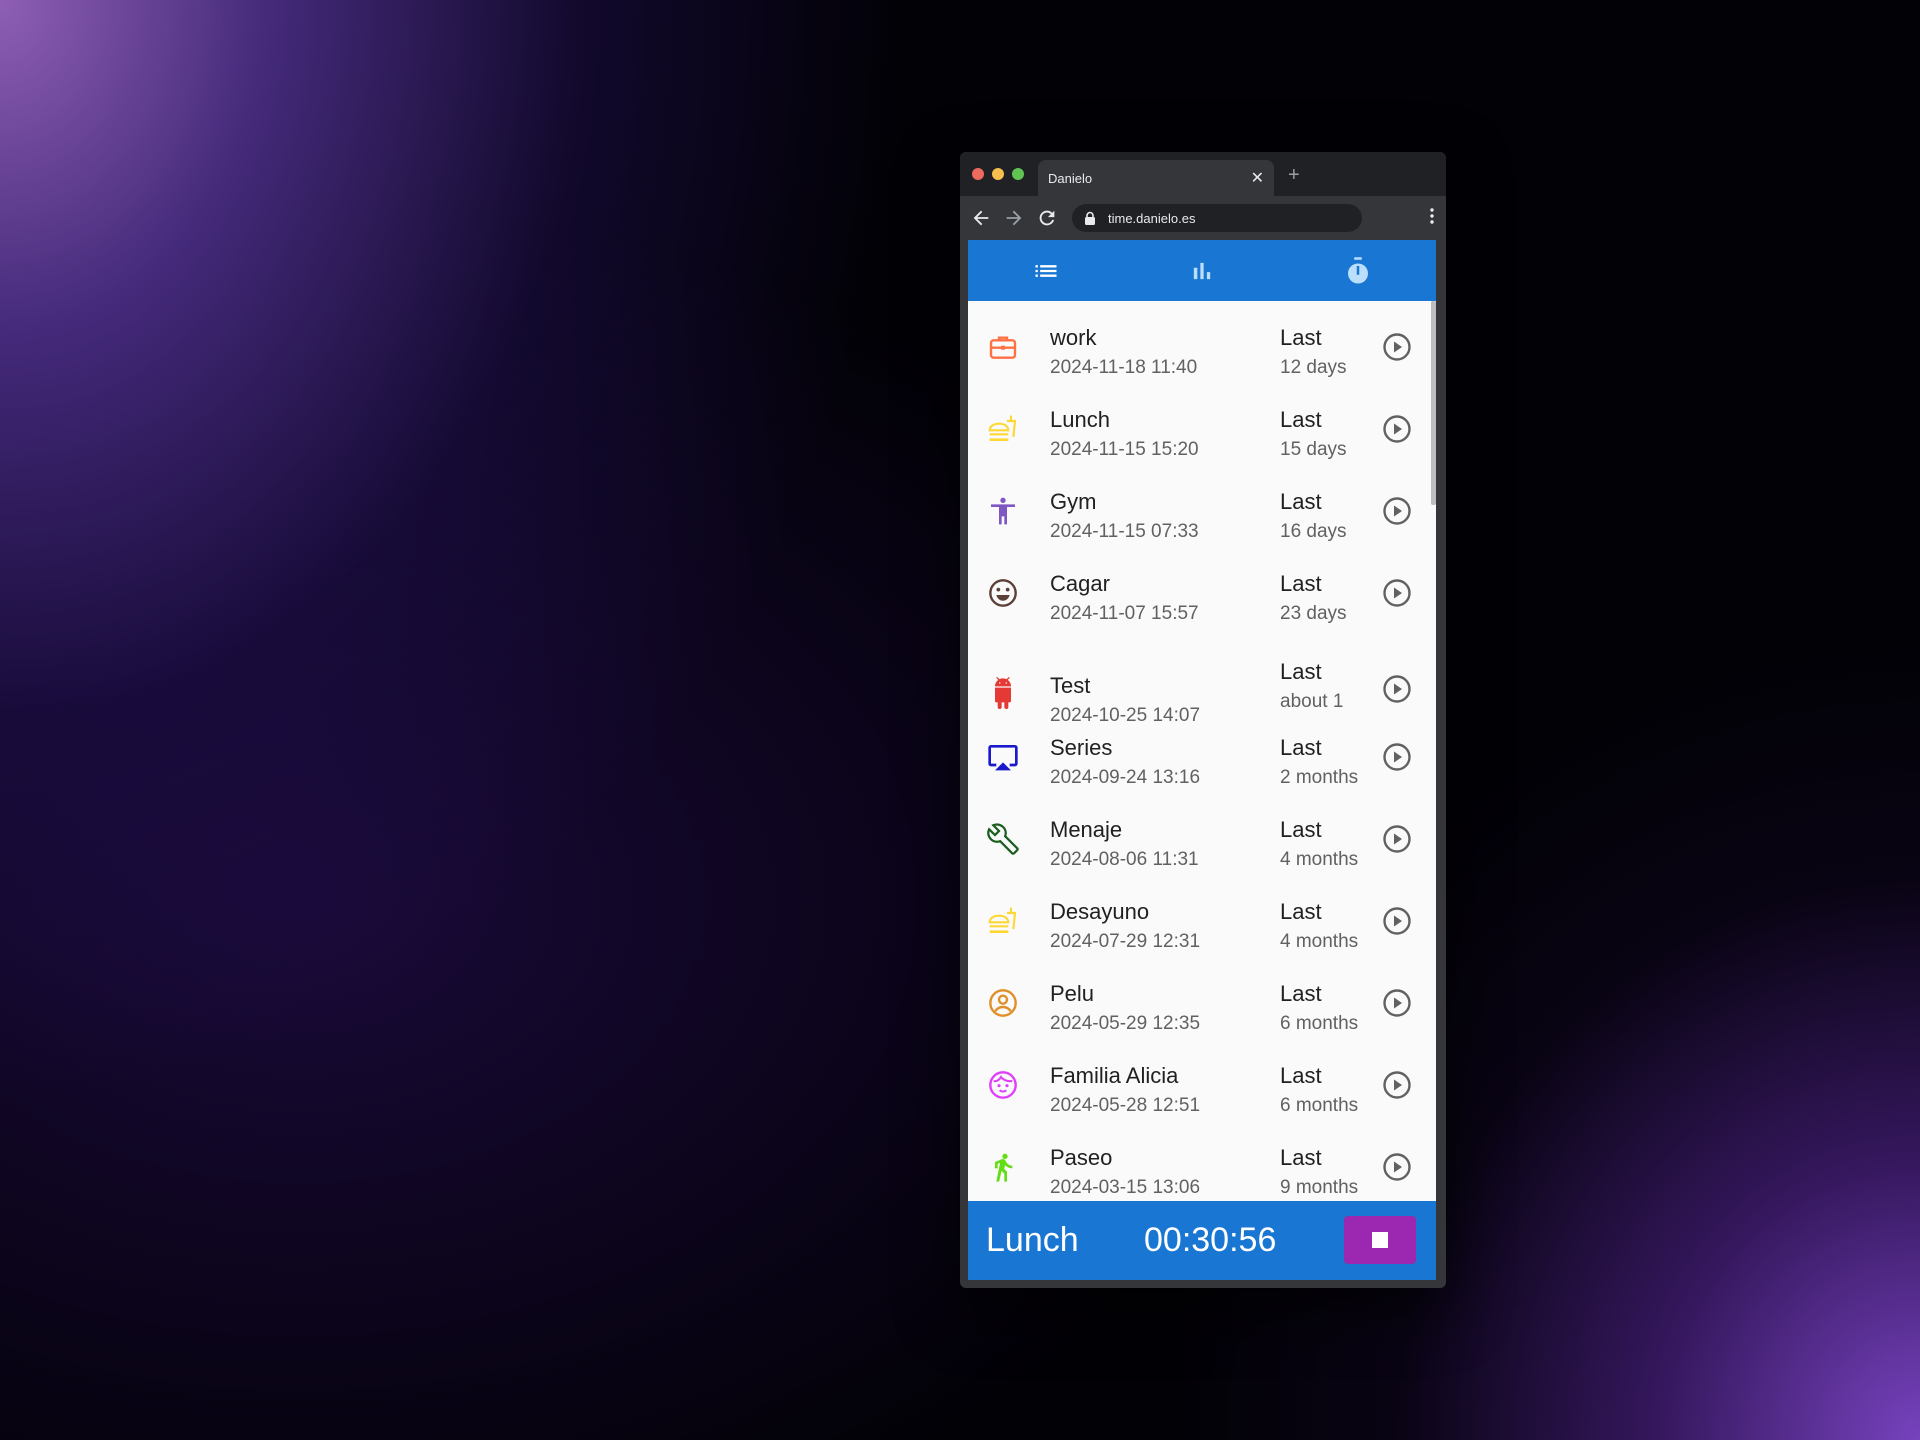 This screenshot has width=1920, height=1440. I want to click on list-item: Gym 2024-11-15 07:33 Last 16 days, so click(1199, 510).